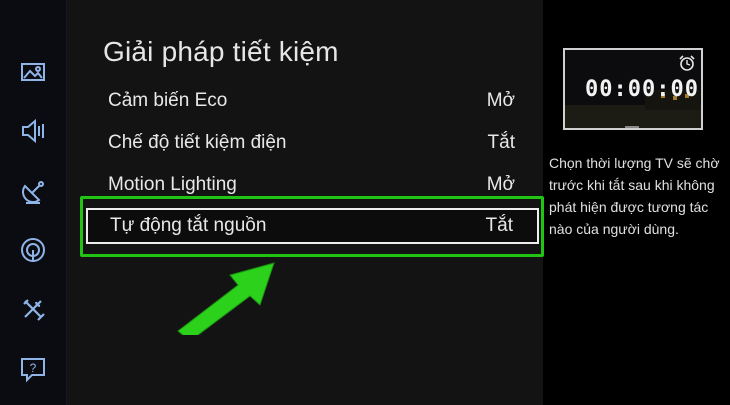 Image resolution: width=730 pixels, height=405 pixels. I want to click on alarm-clock-icon, so click(687, 63).